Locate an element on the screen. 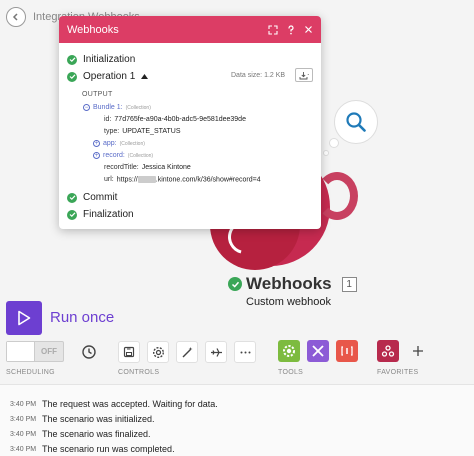 This screenshot has height=456, width=474. scenario-settings-button is located at coordinates (158, 352).